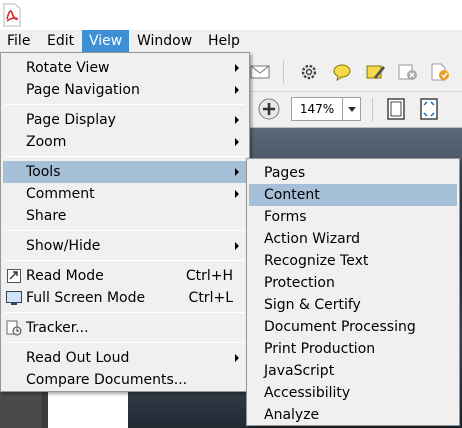 The width and height of the screenshot is (462, 428). I want to click on menu-item-label: Full Screen Mode, so click(86, 298).